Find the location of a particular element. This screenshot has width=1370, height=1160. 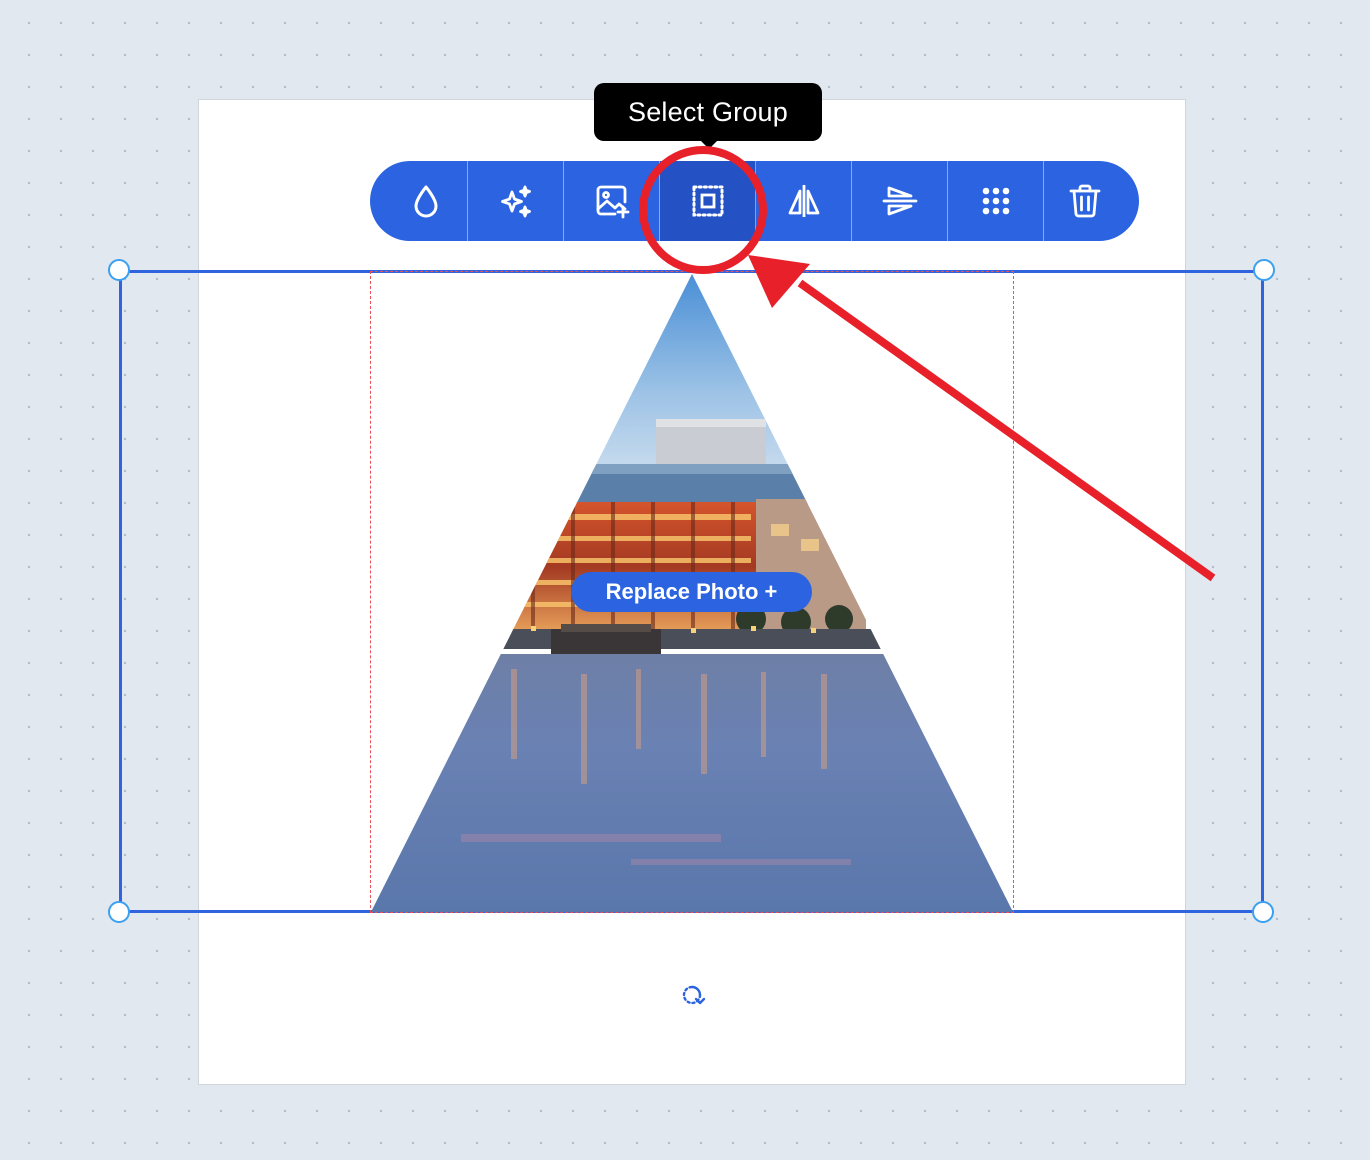

image-plus-icon is located at coordinates (612, 202).